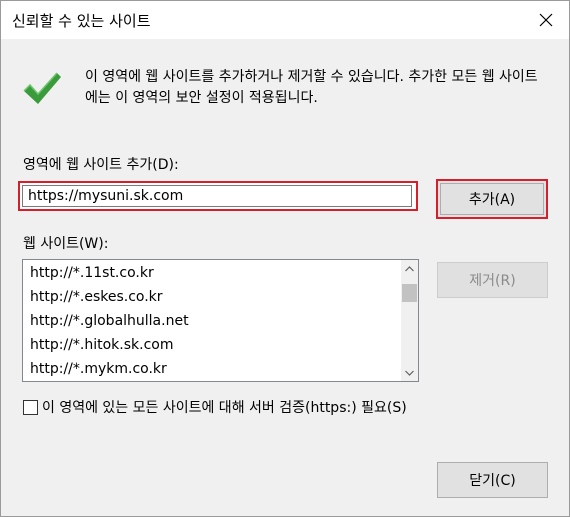 This screenshot has width=570, height=517. Describe the element at coordinates (96, 297) in the screenshot. I see `list-item: http://*.eskes.co.kr` at that location.